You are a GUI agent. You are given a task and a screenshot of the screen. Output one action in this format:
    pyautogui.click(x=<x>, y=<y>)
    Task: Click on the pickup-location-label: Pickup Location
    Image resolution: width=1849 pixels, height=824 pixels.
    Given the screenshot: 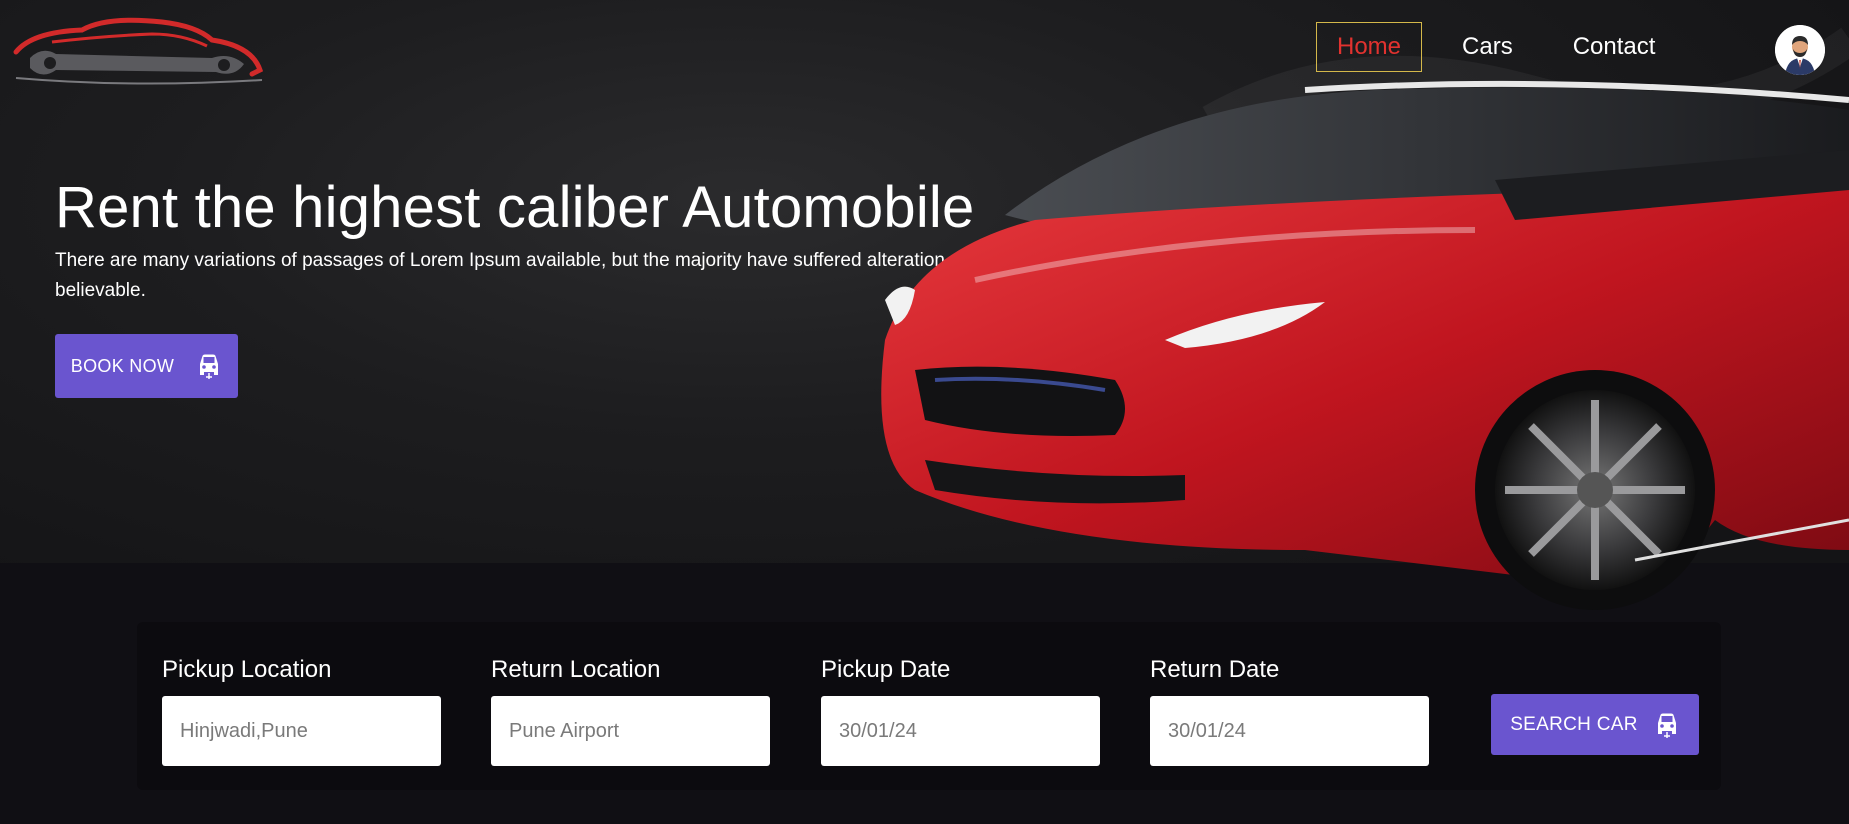 What is the action you would take?
    pyautogui.click(x=247, y=669)
    